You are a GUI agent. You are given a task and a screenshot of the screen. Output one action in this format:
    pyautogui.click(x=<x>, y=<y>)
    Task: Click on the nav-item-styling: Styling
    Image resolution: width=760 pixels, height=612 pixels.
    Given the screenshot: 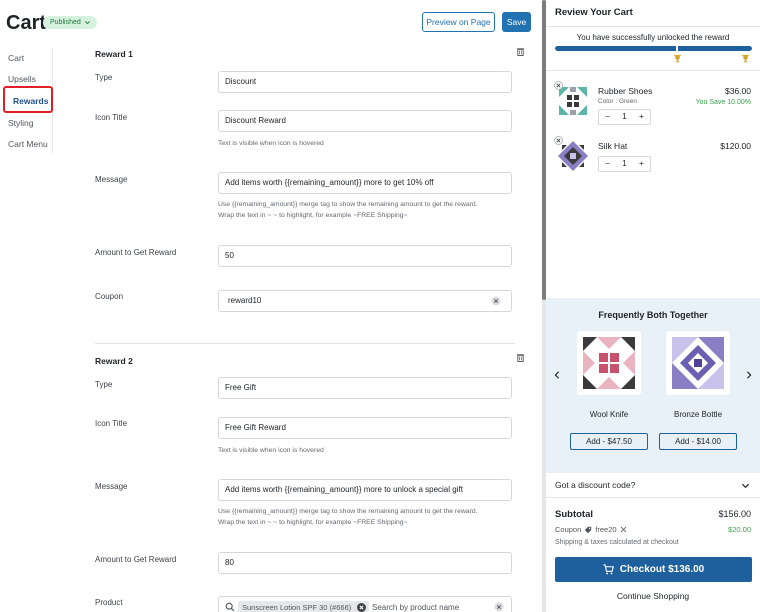 What is the action you would take?
    pyautogui.click(x=21, y=123)
    